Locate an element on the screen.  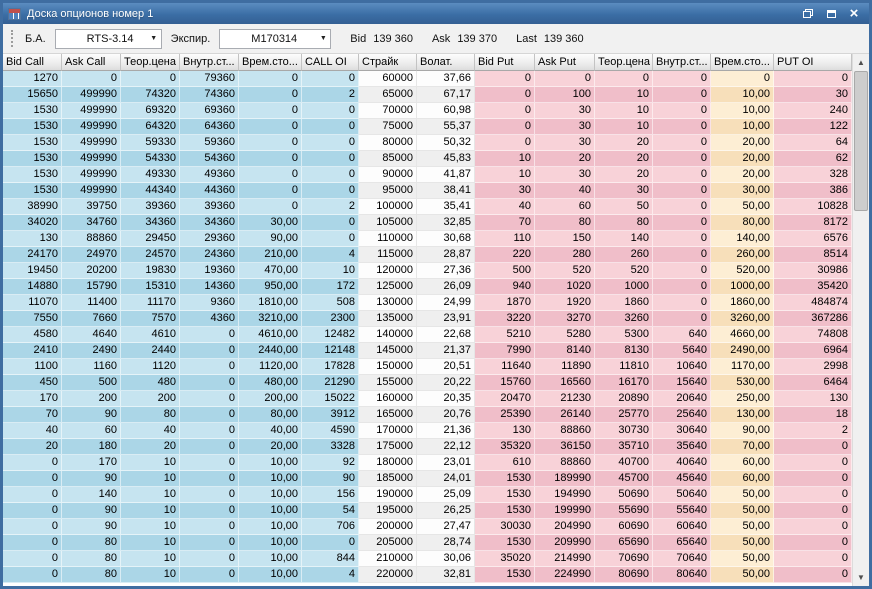
cell: 39360 is located at coordinates (150, 207).